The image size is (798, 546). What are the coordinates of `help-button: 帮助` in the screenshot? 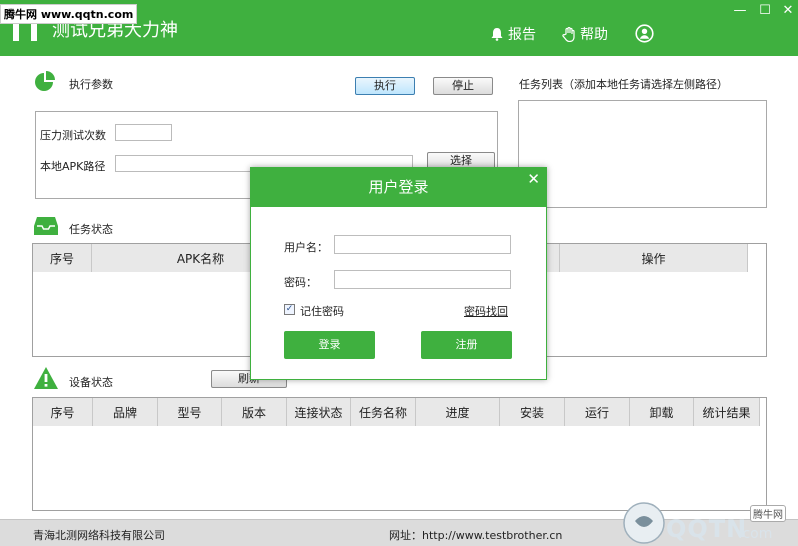 It's located at (585, 34).